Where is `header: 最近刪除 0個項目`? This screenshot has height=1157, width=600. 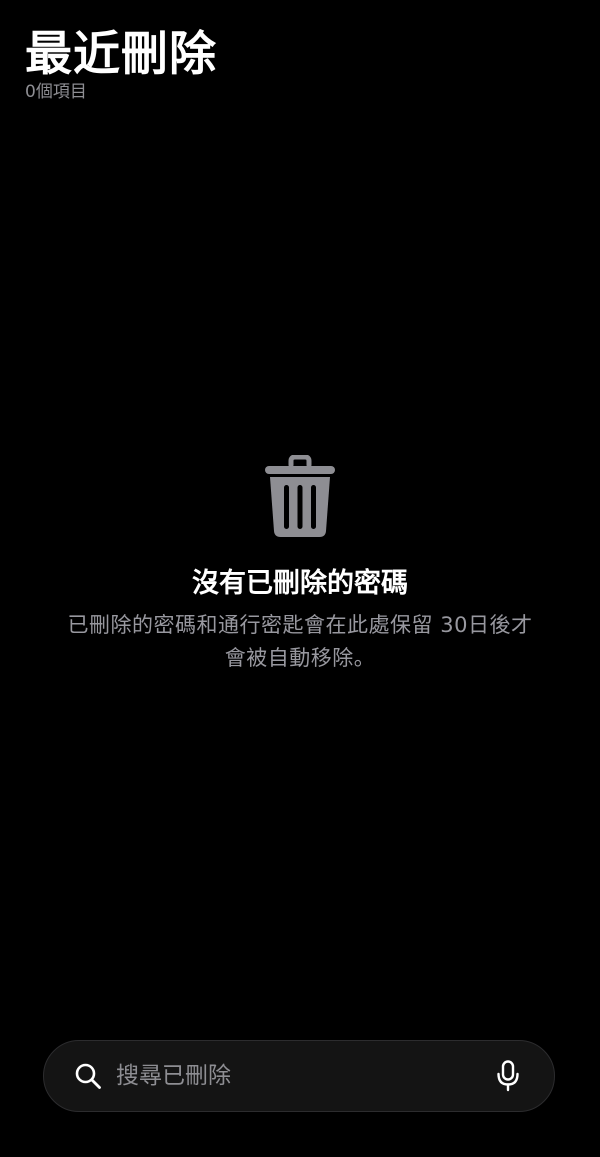 header: 最近刪除 0個項目 is located at coordinates (121, 63).